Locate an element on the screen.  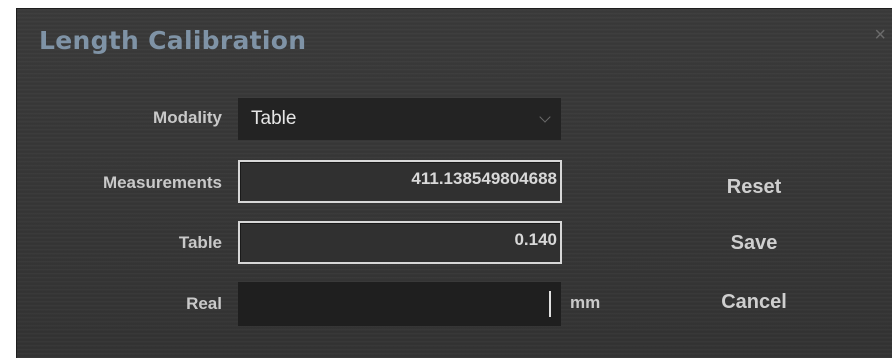
real-input is located at coordinates (399, 304).